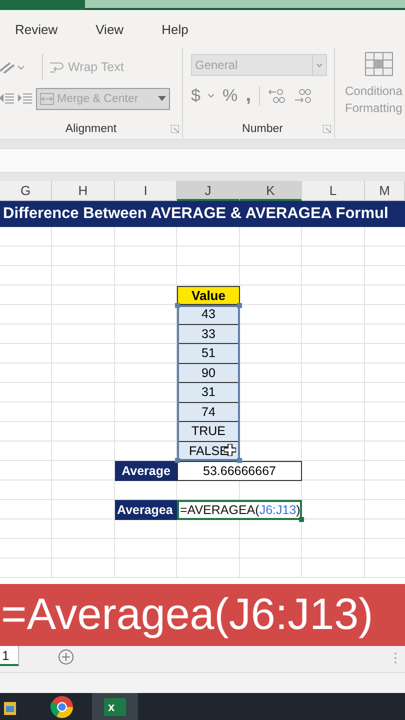 This screenshot has width=405, height=720. I want to click on add-sheet-icon, so click(66, 657).